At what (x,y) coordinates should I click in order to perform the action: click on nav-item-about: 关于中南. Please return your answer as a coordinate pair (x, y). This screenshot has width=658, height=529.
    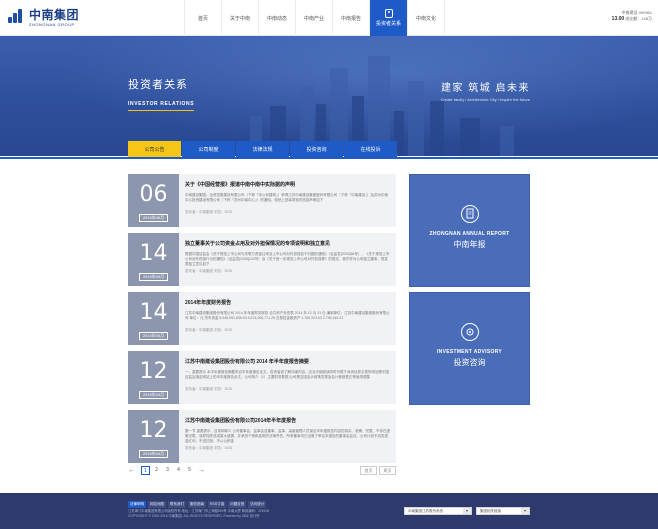
    Looking at the image, I should click on (240, 18).